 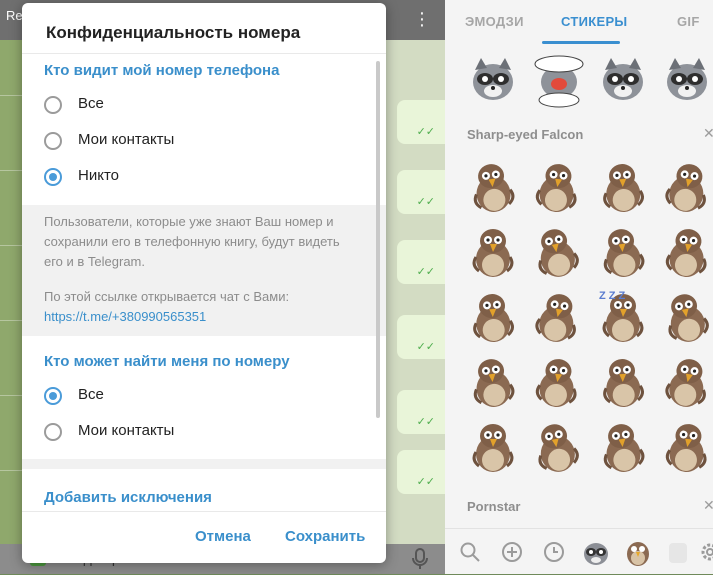 I want to click on search-icon, so click(x=470, y=552).